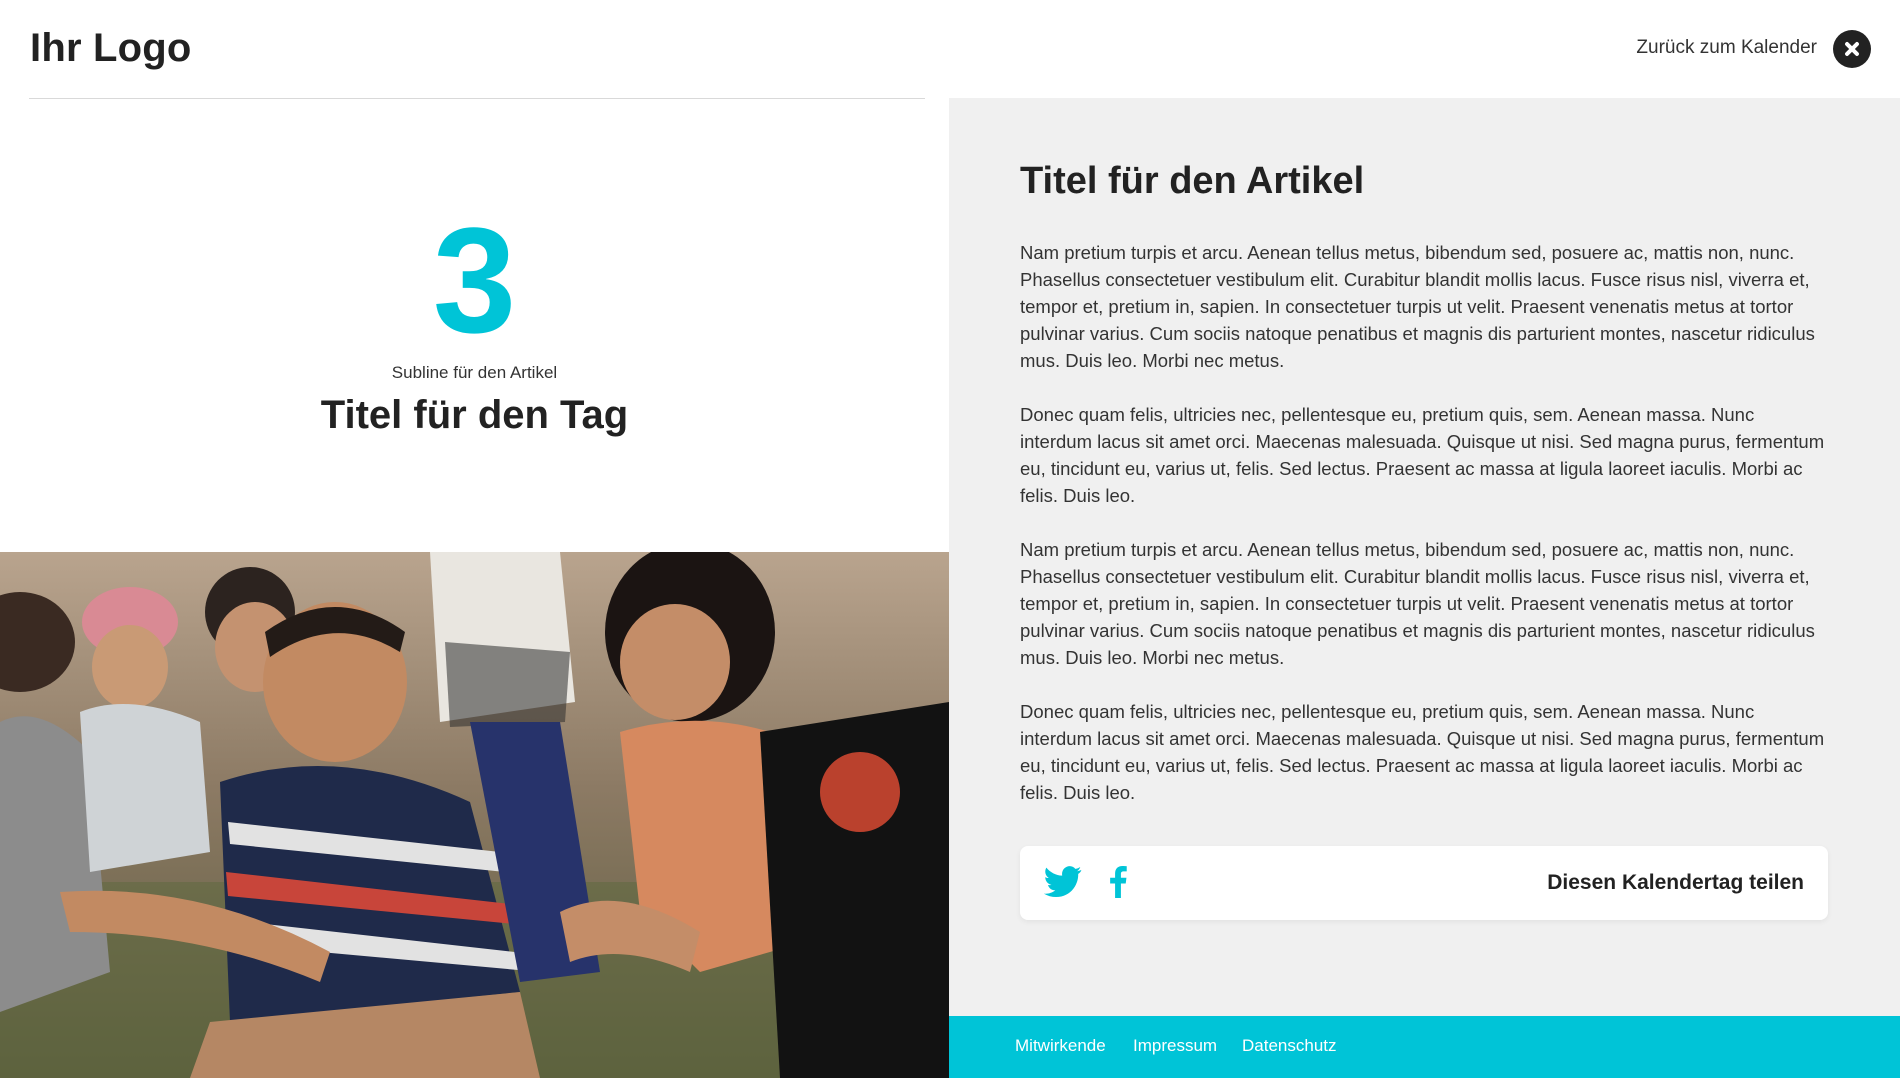  Describe the element at coordinates (111, 48) in the screenshot. I see `logo: Ihr Logo` at that location.